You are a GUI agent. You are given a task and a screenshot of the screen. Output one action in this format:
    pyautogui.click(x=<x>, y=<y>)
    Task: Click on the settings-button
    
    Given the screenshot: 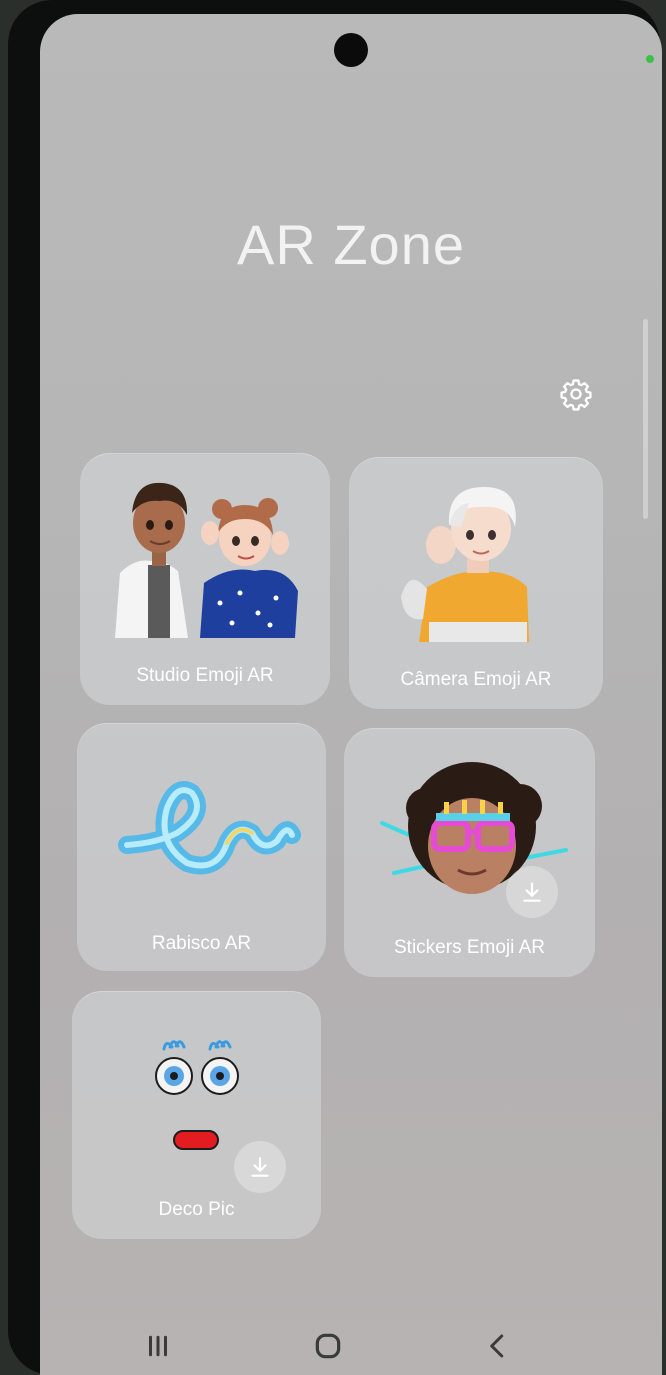 What is the action you would take?
    pyautogui.click(x=576, y=394)
    